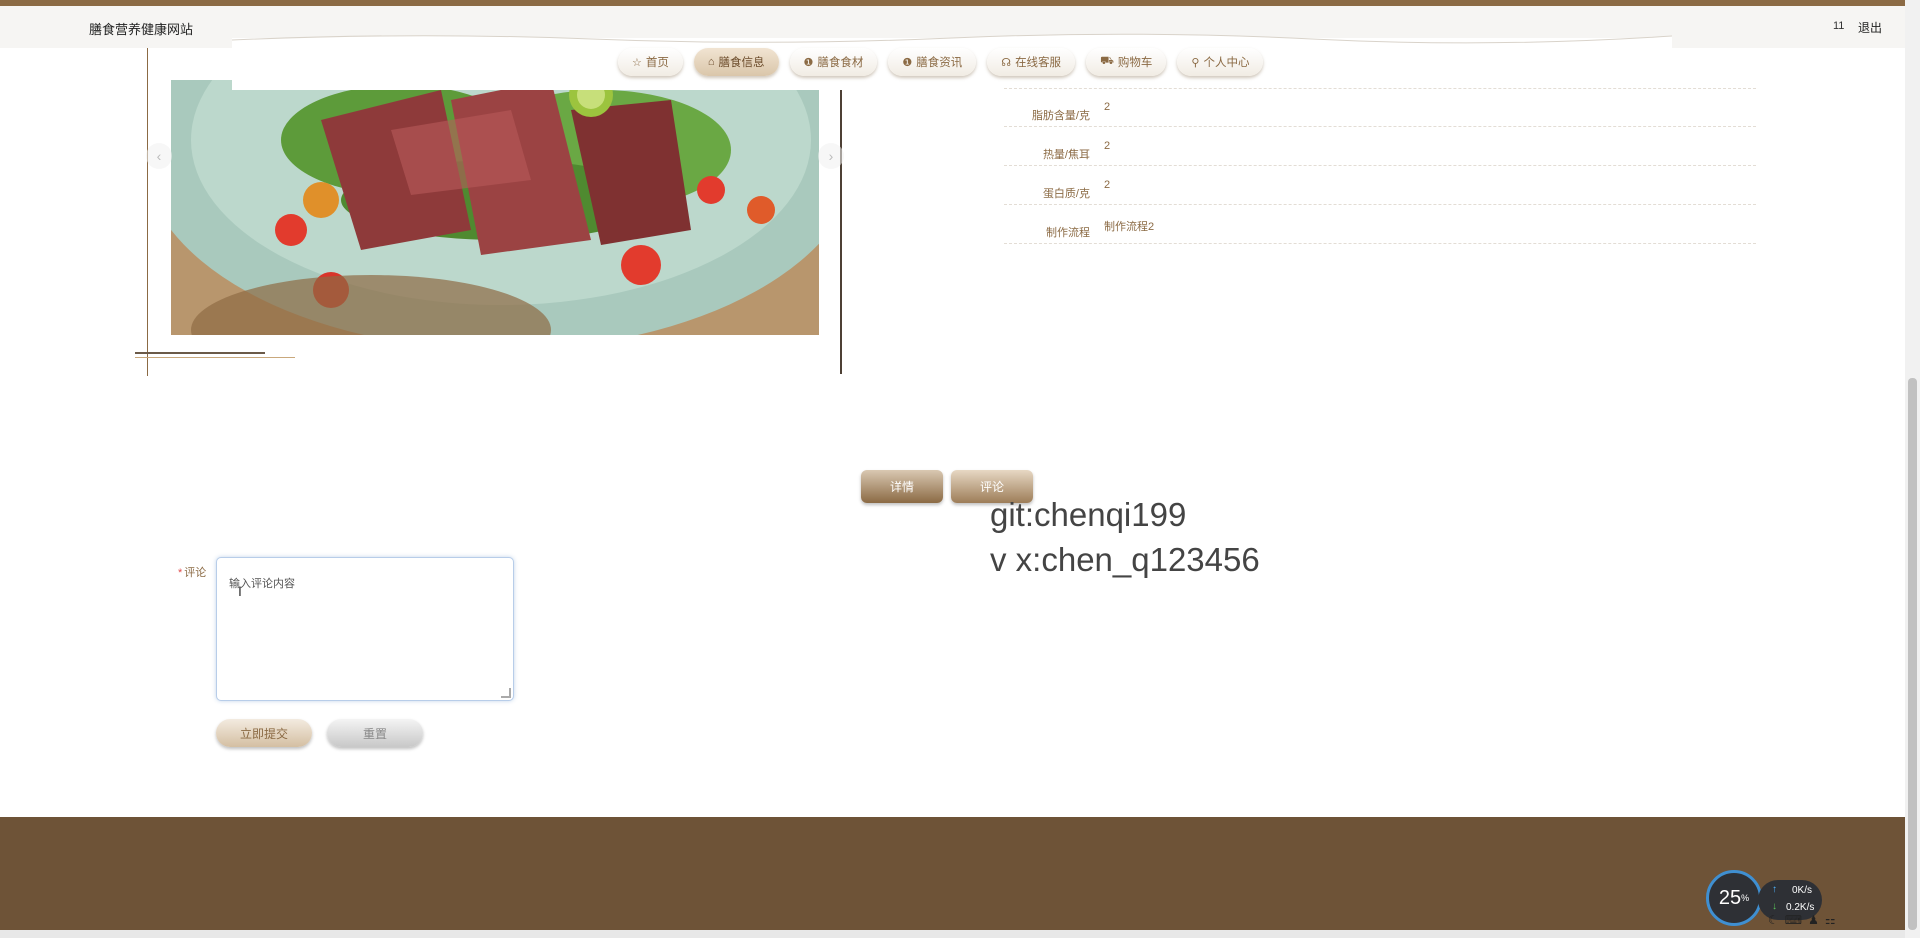  What do you see at coordinates (1066, 194) in the screenshot?
I see `detail-label: 蛋白质/克` at bounding box center [1066, 194].